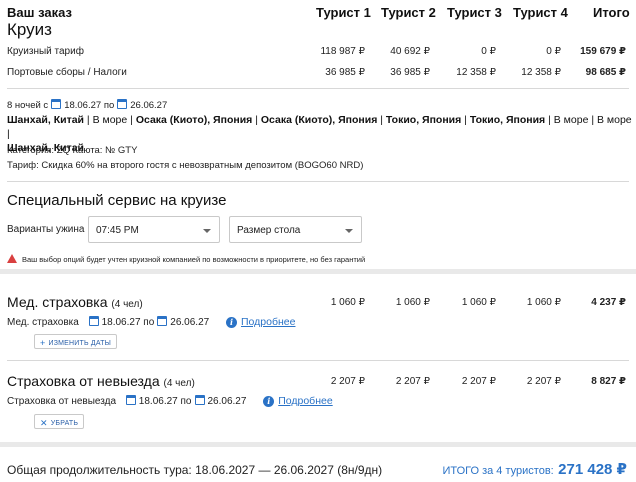 This screenshot has width=636, height=482. I want to click on row-label-tariff: Круизный тариф, so click(45, 51).